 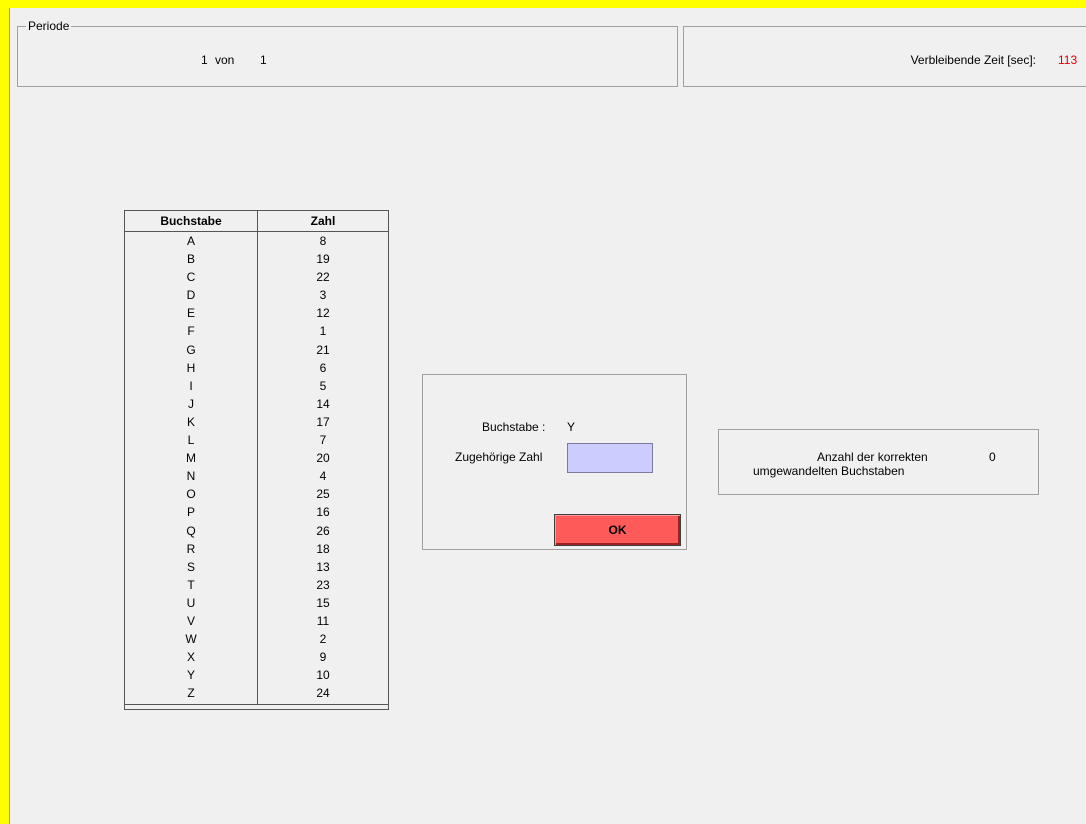 I want to click on table-row: Z 24, so click(x=256, y=694).